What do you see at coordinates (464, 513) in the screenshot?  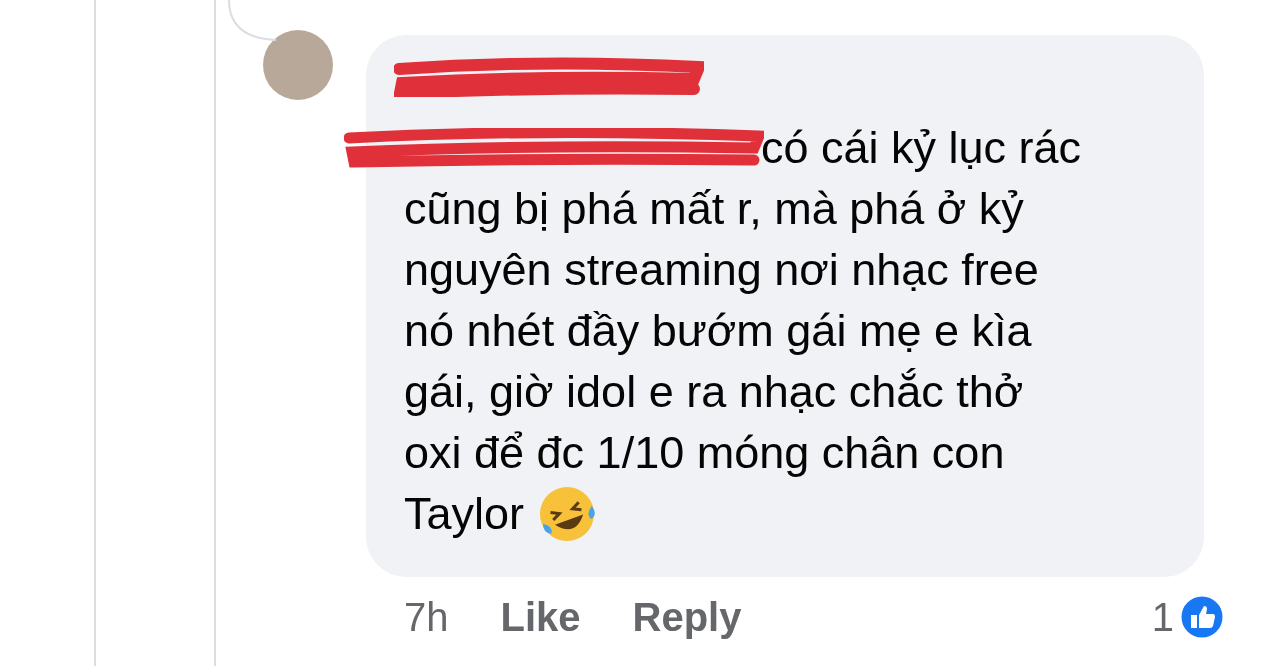 I see `comment-text: Taylor` at bounding box center [464, 513].